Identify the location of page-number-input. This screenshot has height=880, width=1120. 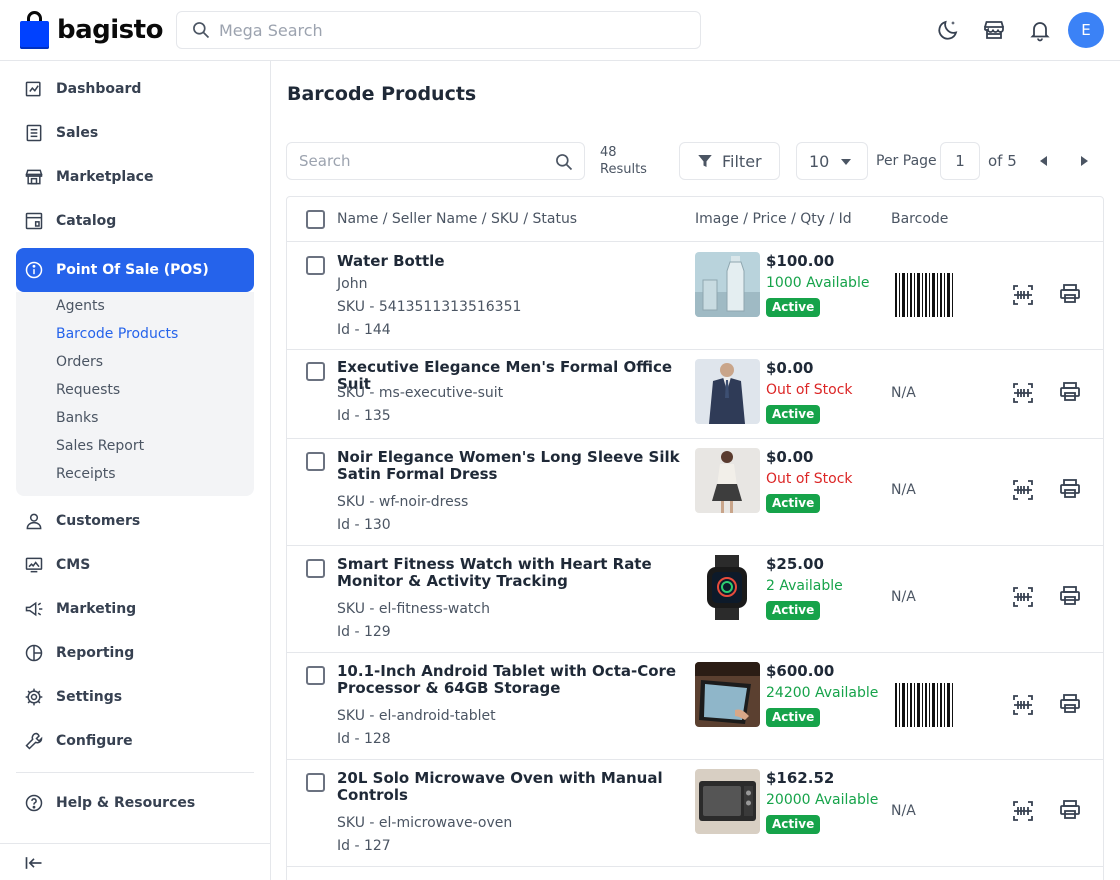
(960, 161).